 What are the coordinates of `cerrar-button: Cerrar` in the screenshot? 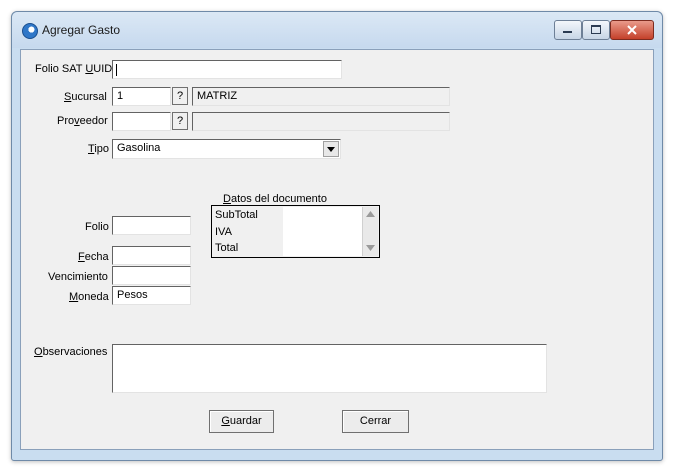 It's located at (375, 421).